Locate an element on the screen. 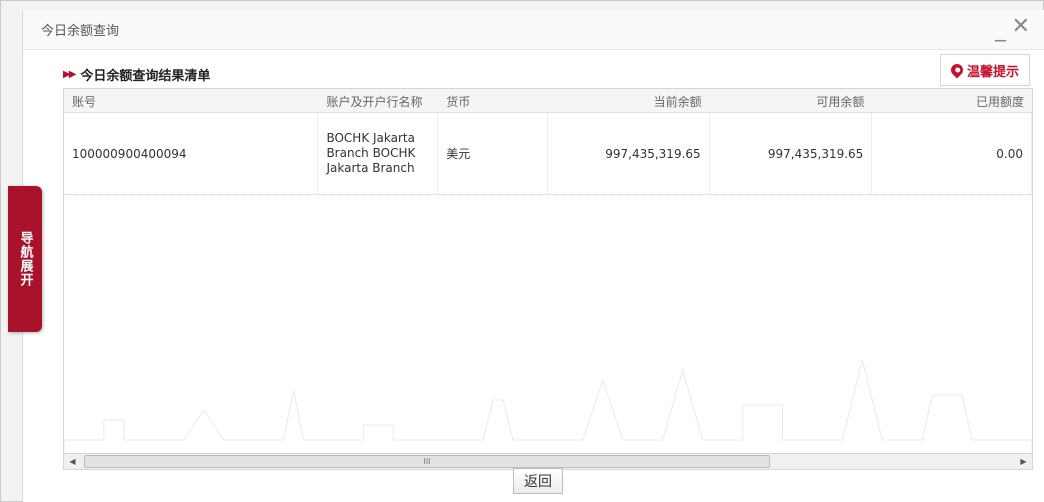 This screenshot has width=1044, height=502. nav-expand-tab: 导航展开 is located at coordinates (25, 259).